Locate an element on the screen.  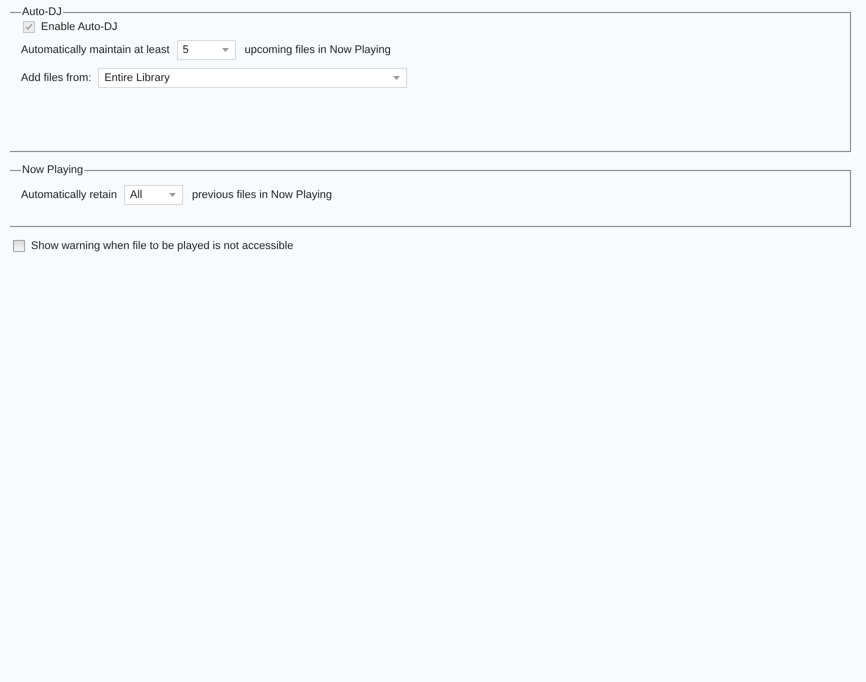
field-label: previous files in Now Playing is located at coordinates (262, 195).